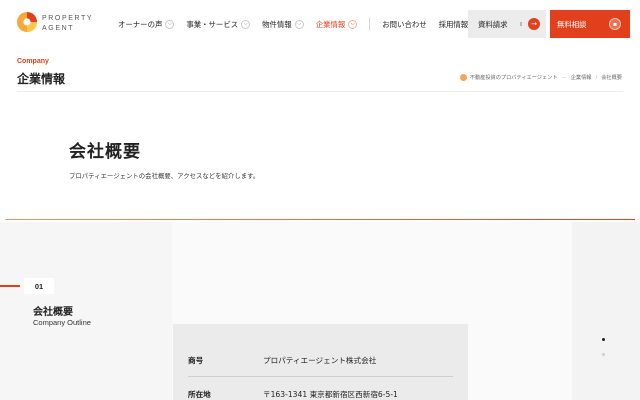 Image resolution: width=640 pixels, height=400 pixels. Describe the element at coordinates (199, 394) in the screenshot. I see `table-row-label: 所在地` at that location.